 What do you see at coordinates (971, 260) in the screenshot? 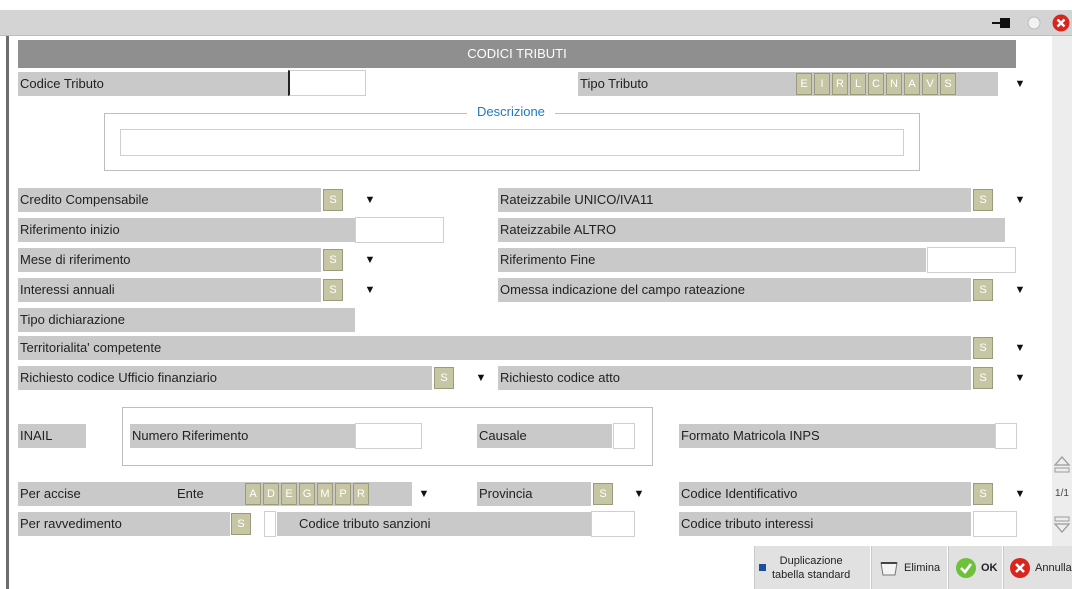
I see `riferimento-fine-input` at bounding box center [971, 260].